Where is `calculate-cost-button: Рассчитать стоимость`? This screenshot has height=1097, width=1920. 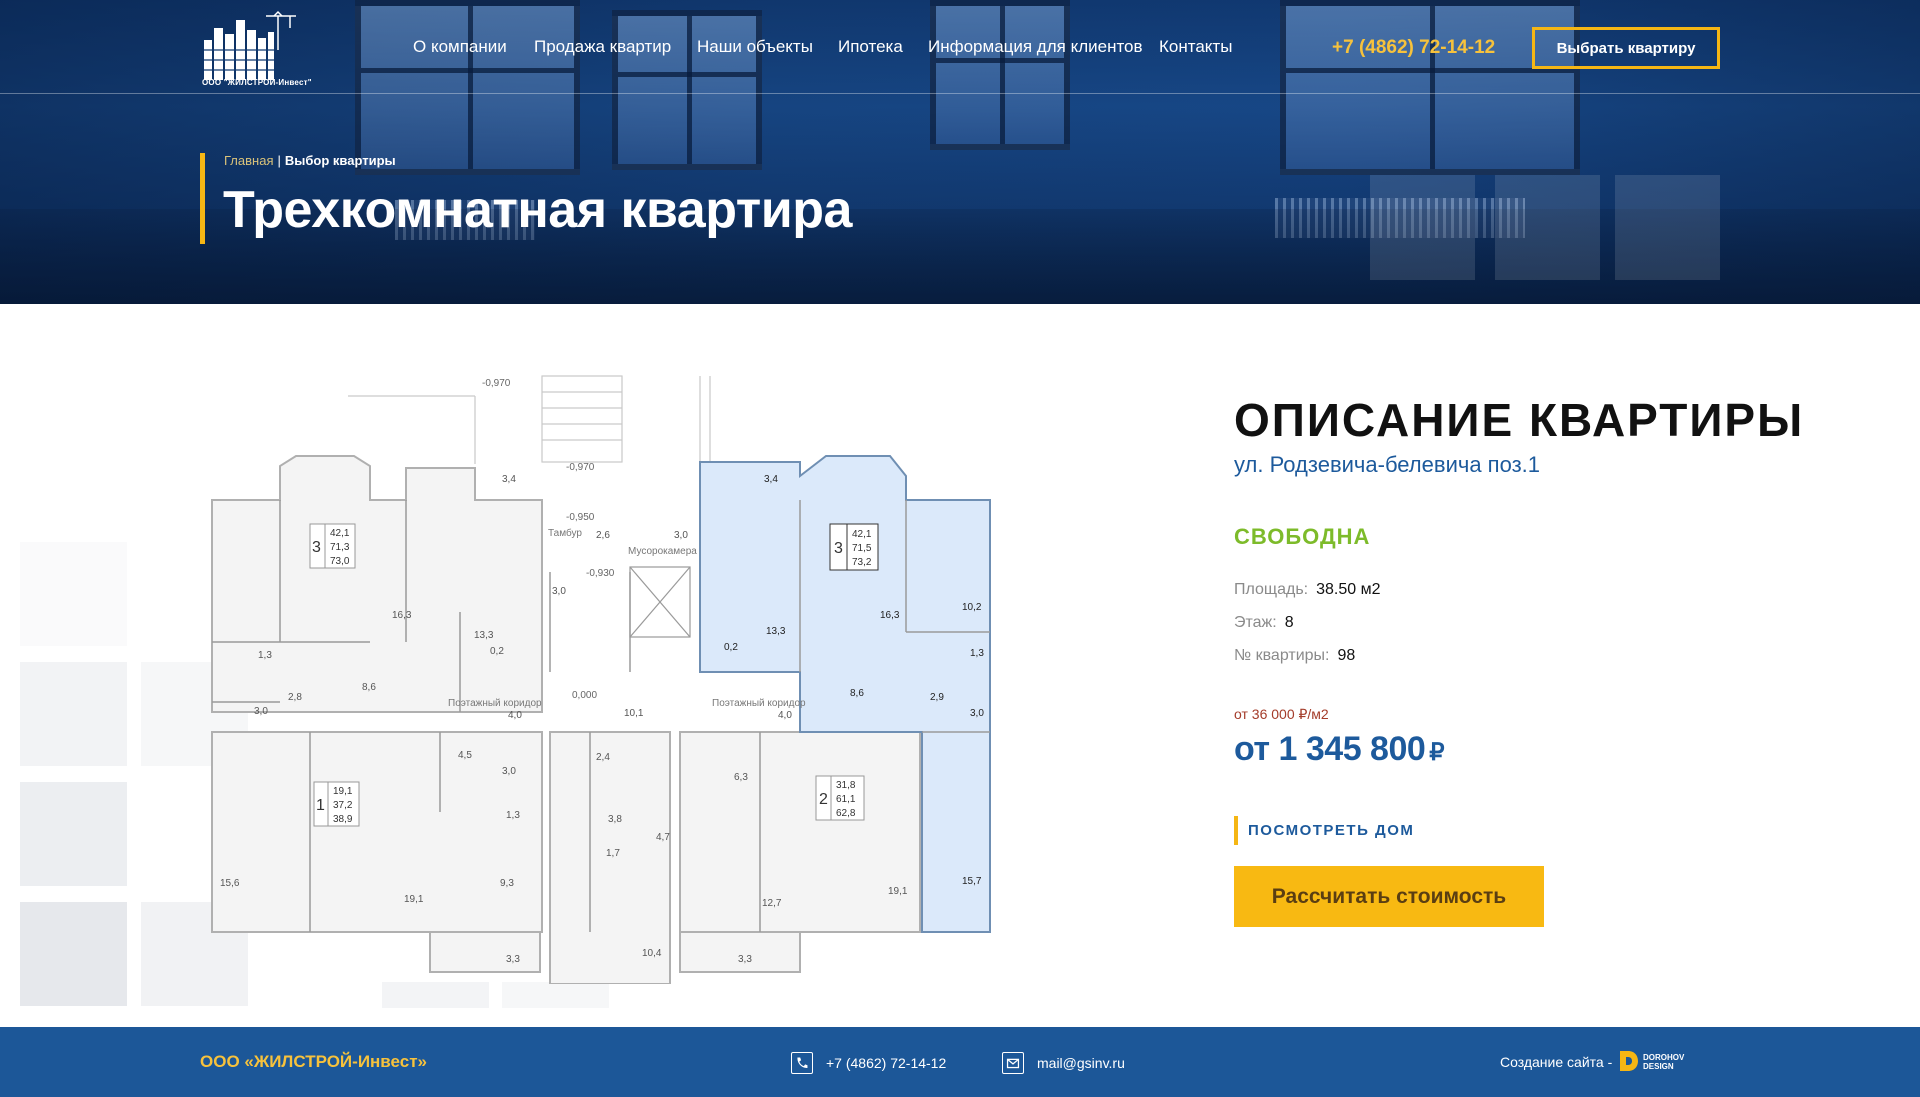 calculate-cost-button: Рассчитать стоимость is located at coordinates (1389, 896).